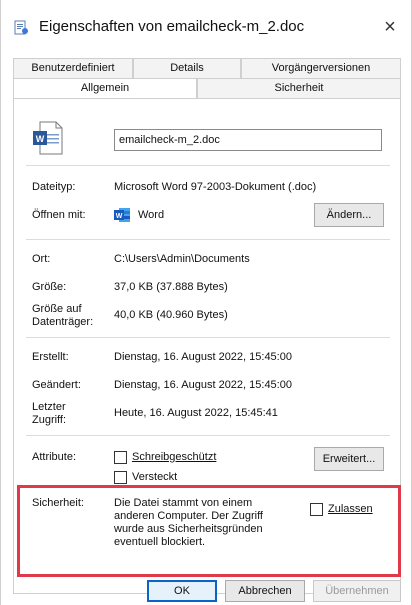 The image size is (412, 605). Describe the element at coordinates (357, 591) in the screenshot. I see `apply-button: Übernehmen` at that location.